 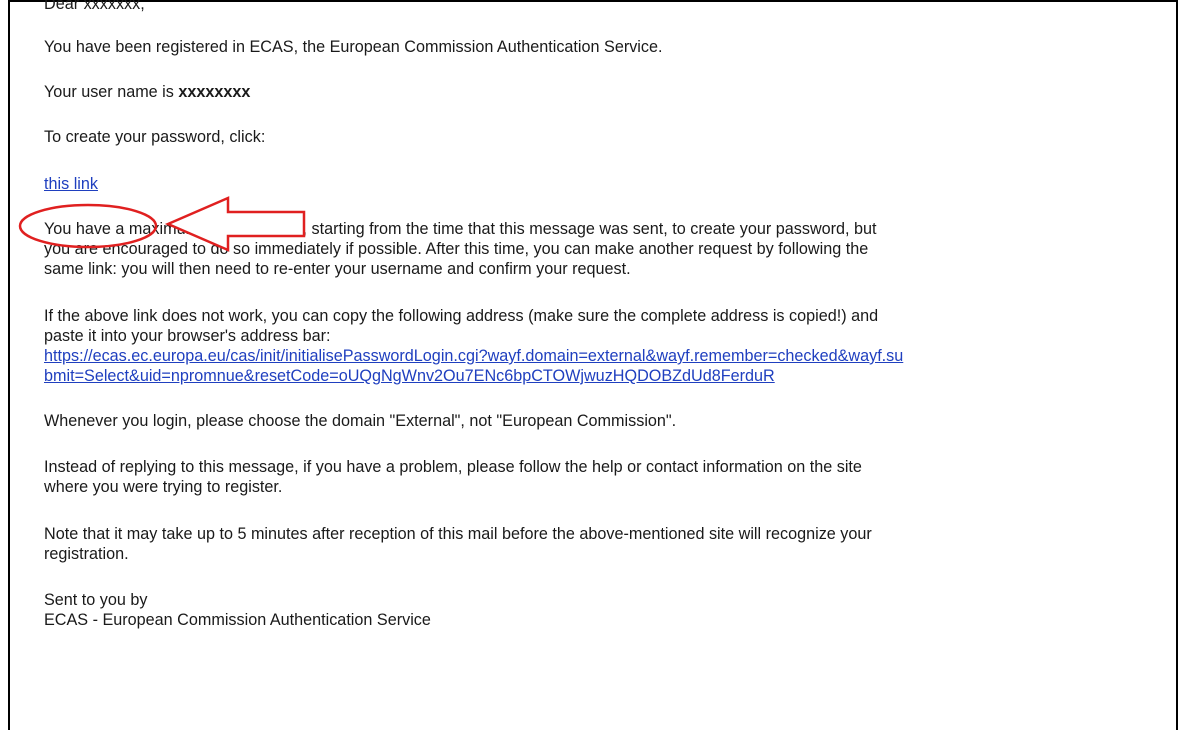 I want to click on username-value: xxxxxxxx, so click(x=214, y=92).